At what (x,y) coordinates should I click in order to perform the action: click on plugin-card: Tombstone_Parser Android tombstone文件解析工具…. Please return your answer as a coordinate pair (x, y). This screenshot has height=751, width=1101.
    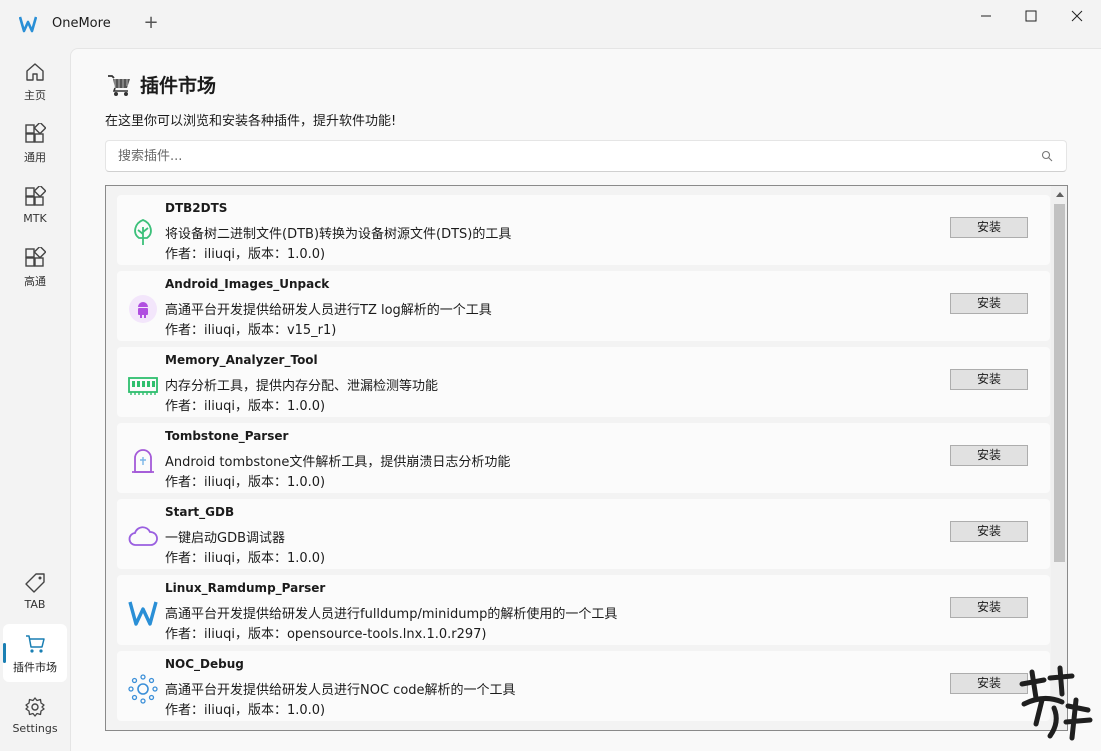
    Looking at the image, I should click on (583, 458).